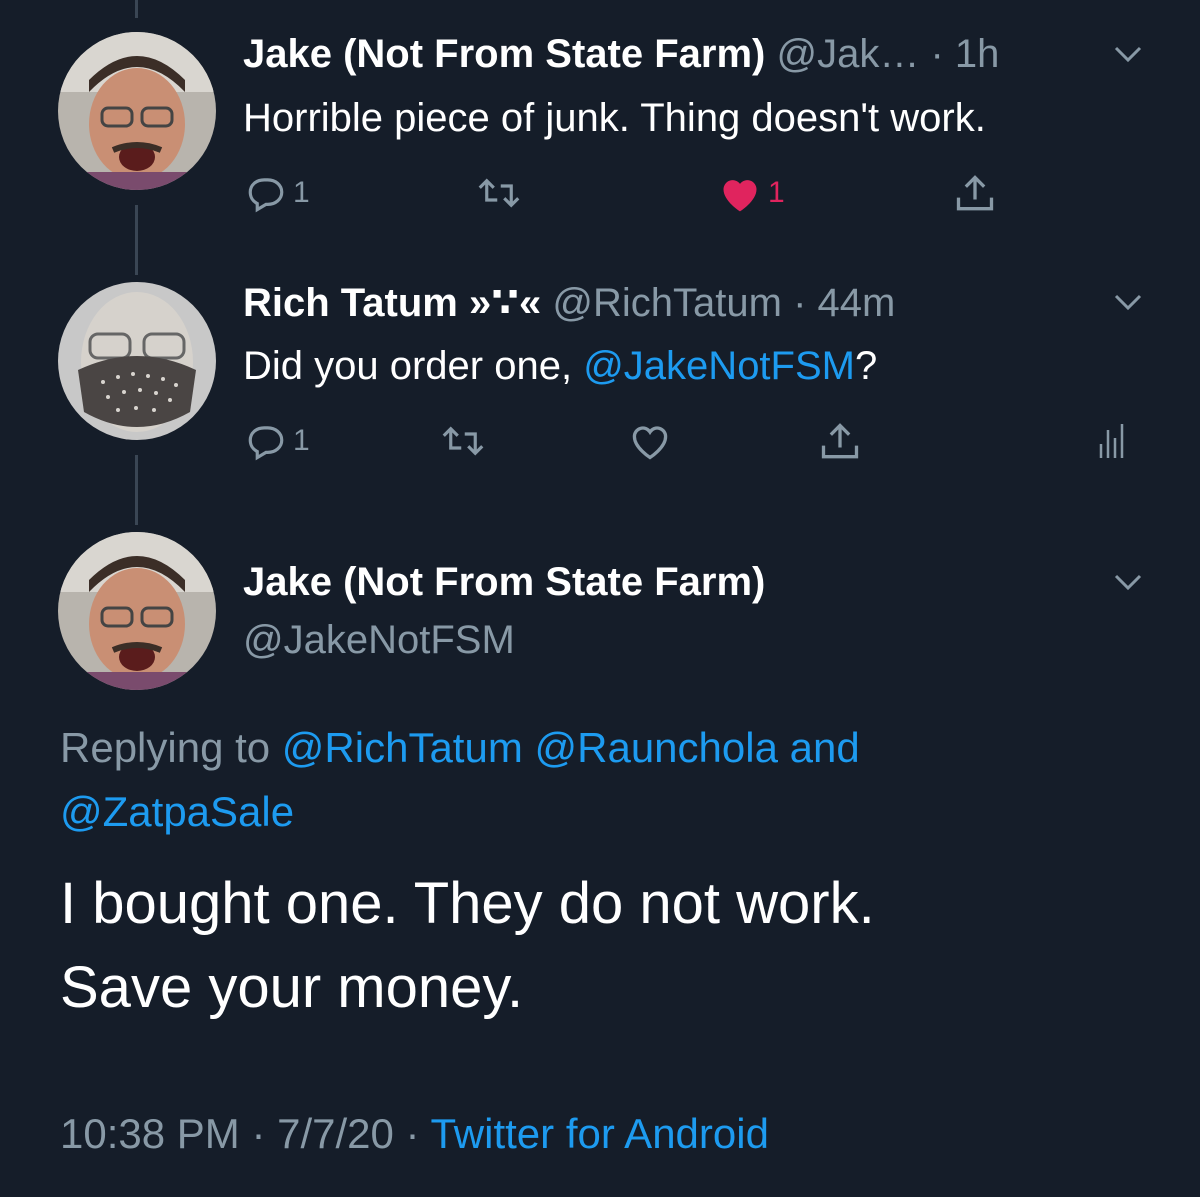  I want to click on mention-link: @ZatpaSale, so click(177, 811).